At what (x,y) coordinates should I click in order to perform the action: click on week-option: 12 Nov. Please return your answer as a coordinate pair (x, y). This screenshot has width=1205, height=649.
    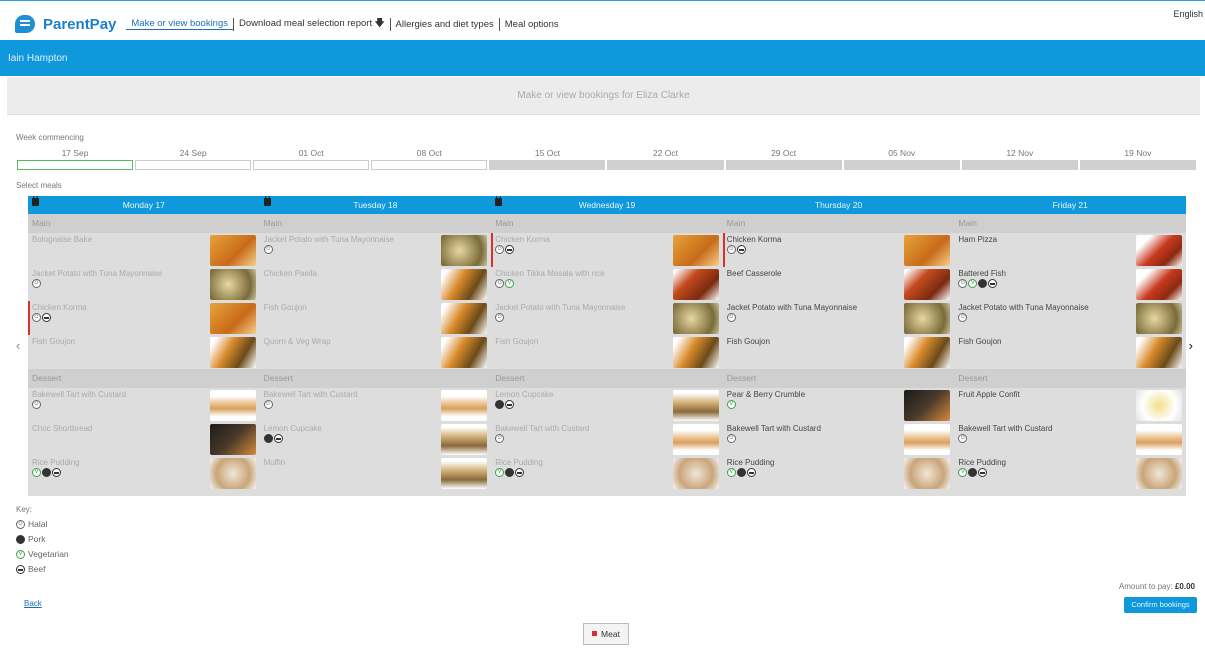
    Looking at the image, I should click on (1020, 160).